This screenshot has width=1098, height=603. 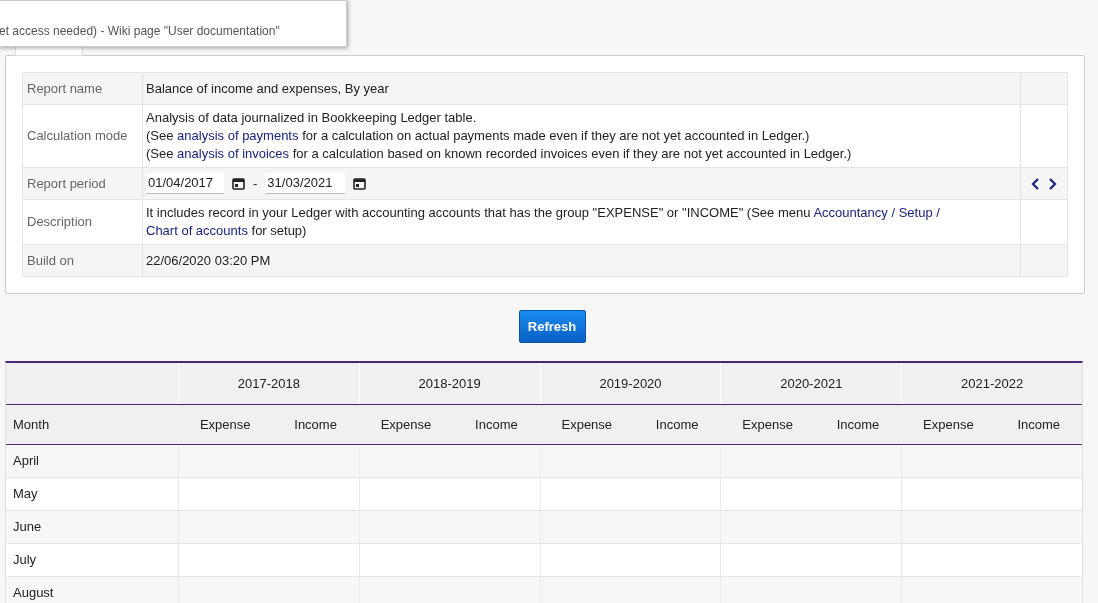 What do you see at coordinates (31, 424) in the screenshot?
I see `column-header: Month` at bounding box center [31, 424].